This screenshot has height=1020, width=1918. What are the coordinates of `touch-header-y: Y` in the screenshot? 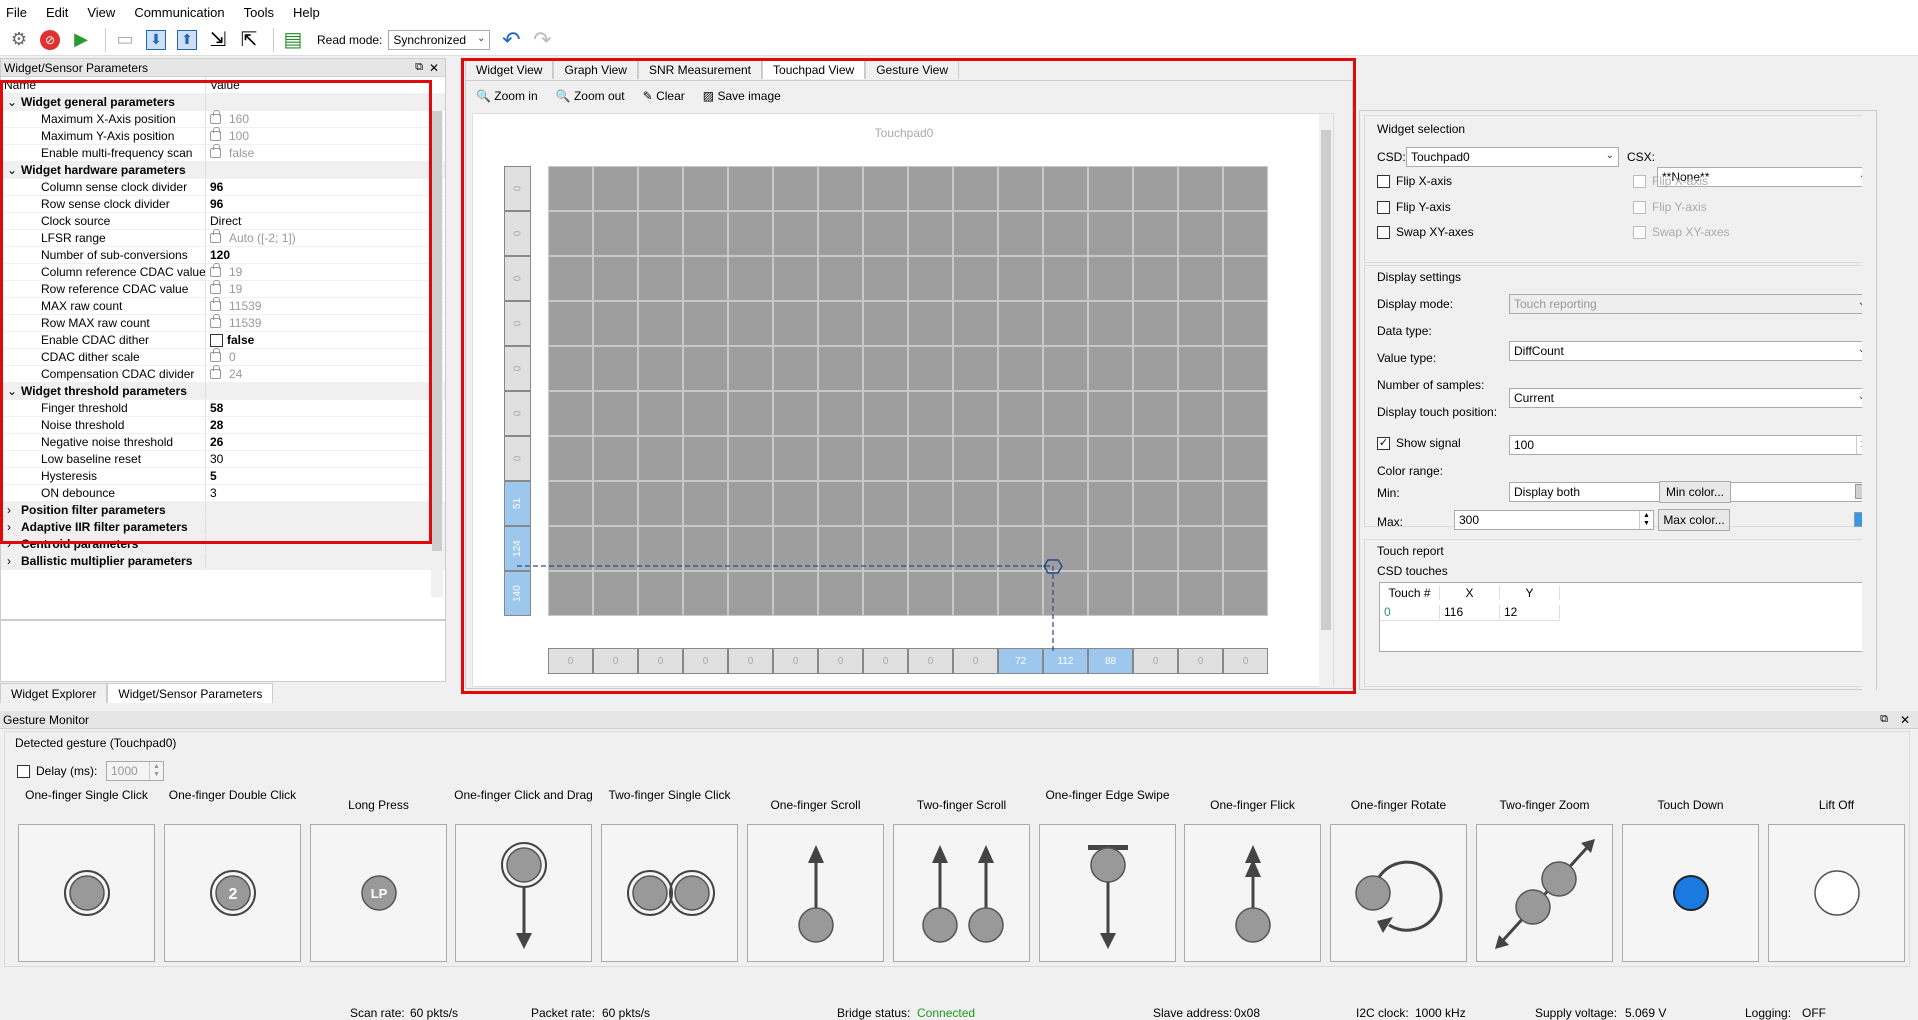 It's located at (1530, 593).